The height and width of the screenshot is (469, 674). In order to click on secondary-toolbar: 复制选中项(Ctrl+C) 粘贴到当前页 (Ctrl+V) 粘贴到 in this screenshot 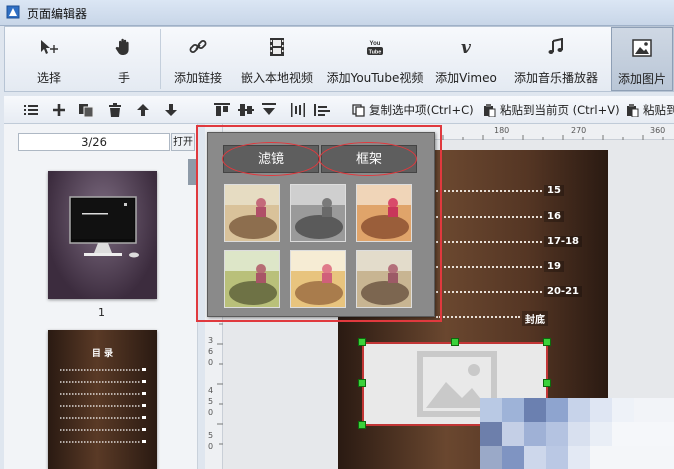, I will do `click(339, 110)`.